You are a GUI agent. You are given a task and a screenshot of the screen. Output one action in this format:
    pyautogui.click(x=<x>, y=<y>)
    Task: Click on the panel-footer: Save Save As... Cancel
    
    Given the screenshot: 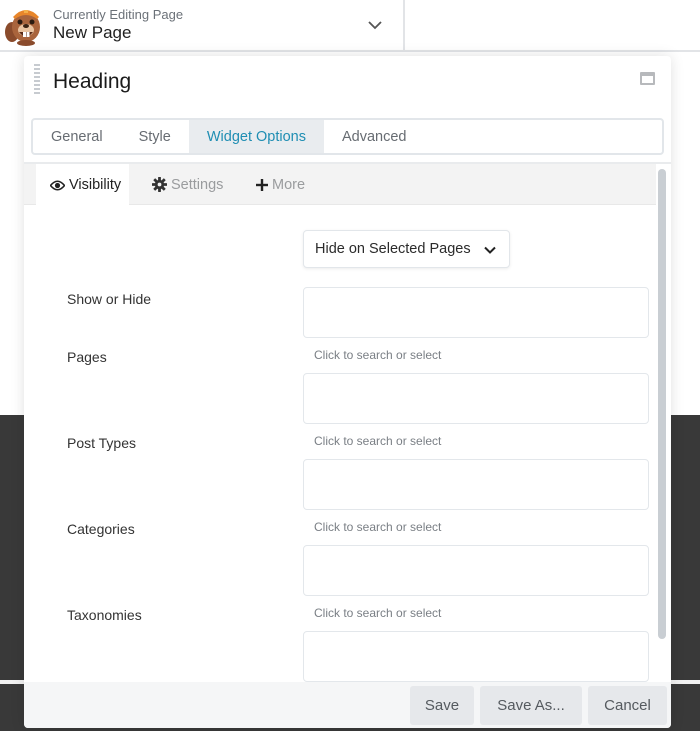 What is the action you would take?
    pyautogui.click(x=347, y=705)
    